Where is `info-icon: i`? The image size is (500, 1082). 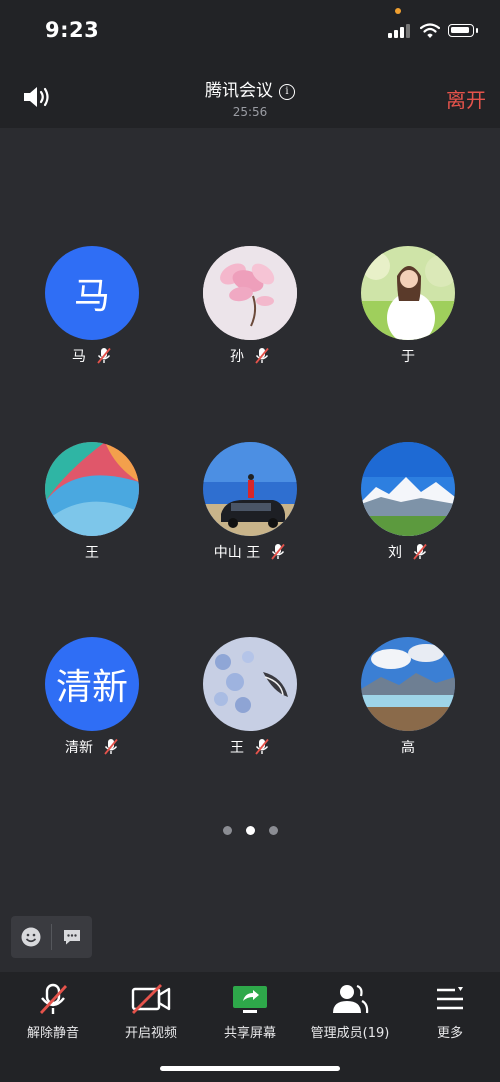
info-icon: i is located at coordinates (287, 92).